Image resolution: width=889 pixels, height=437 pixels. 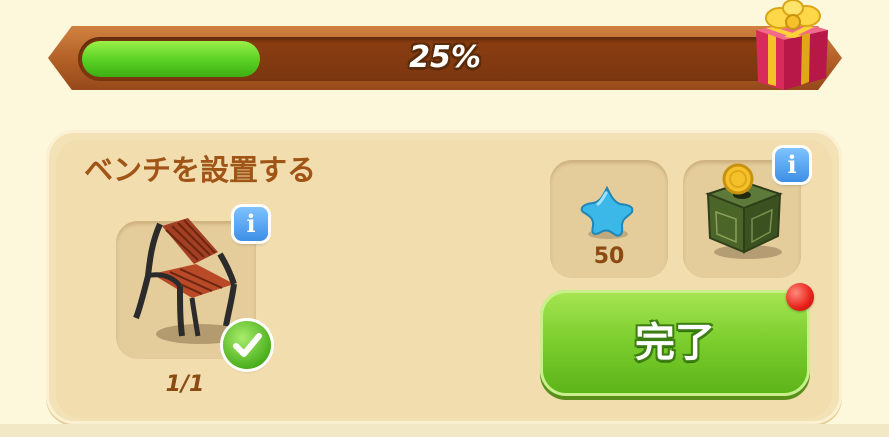 What do you see at coordinates (792, 165) in the screenshot?
I see `coin-box-info-button: i` at bounding box center [792, 165].